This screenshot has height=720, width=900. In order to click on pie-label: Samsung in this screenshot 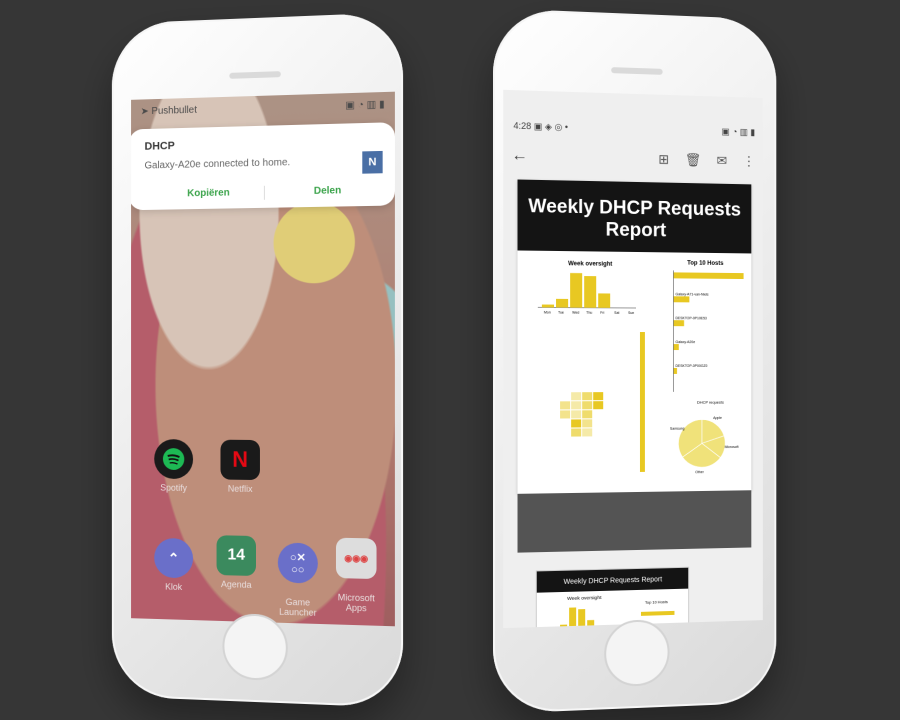, I will do `click(677, 429)`.